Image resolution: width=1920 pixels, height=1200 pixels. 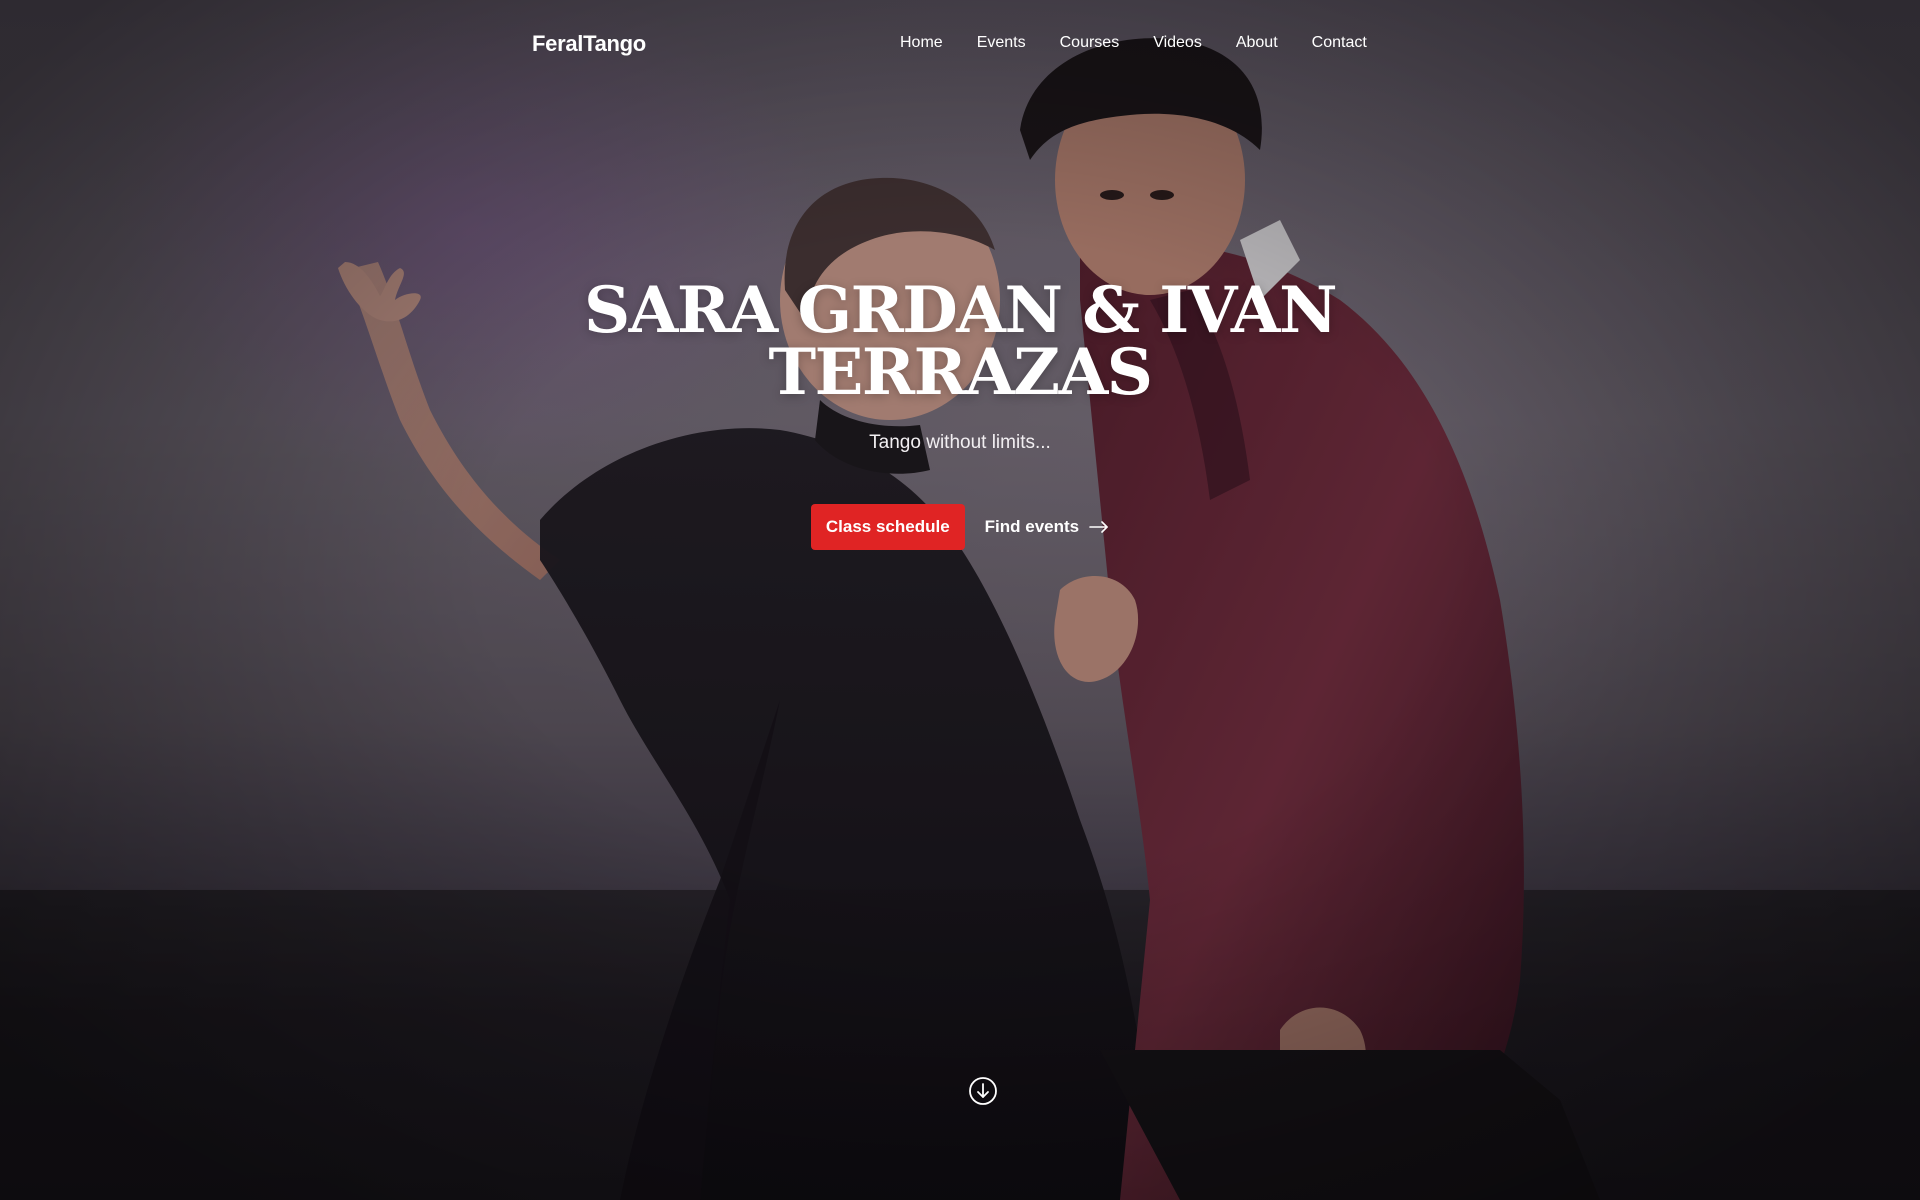 What do you see at coordinates (1257, 43) in the screenshot?
I see `nav-link-about: About` at bounding box center [1257, 43].